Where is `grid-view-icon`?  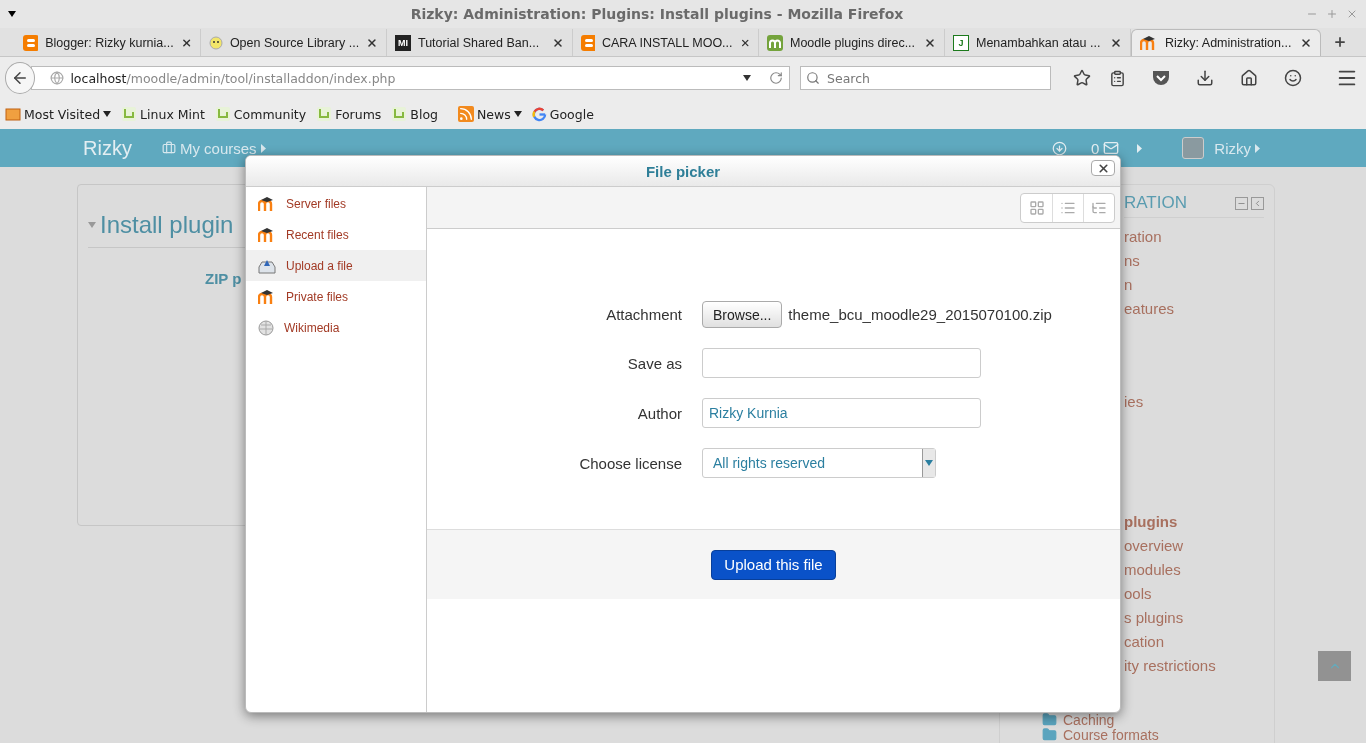 grid-view-icon is located at coordinates (1036, 207).